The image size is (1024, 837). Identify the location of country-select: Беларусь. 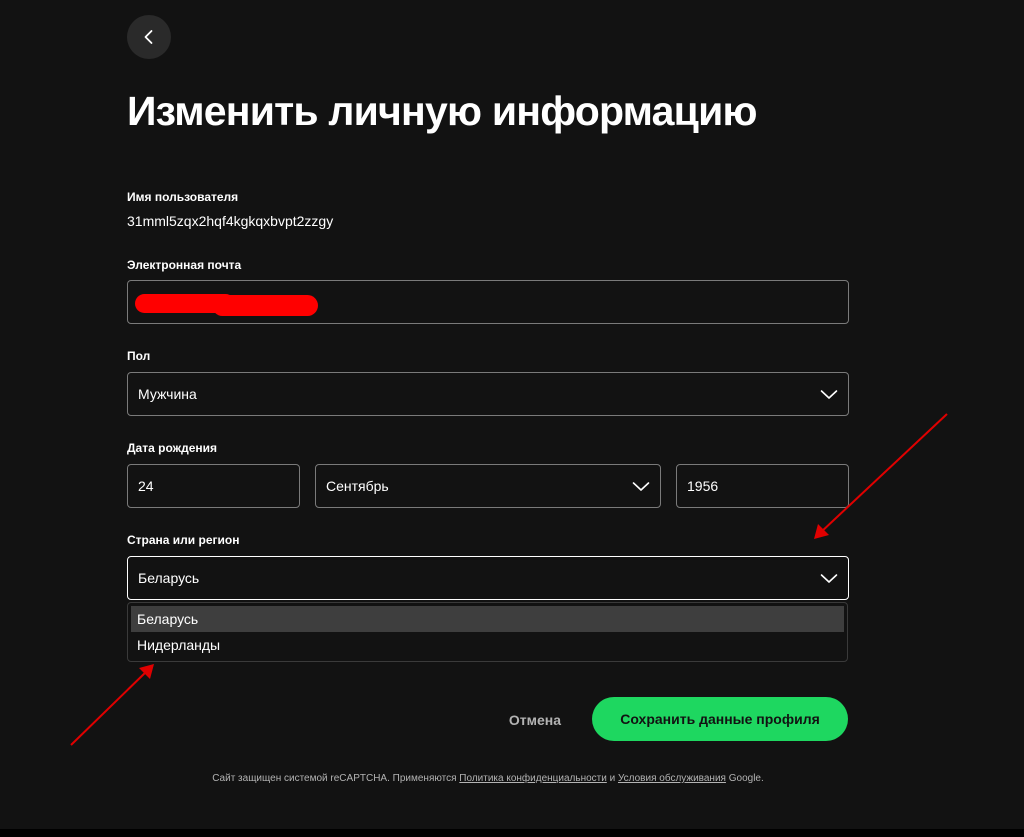
(488, 578).